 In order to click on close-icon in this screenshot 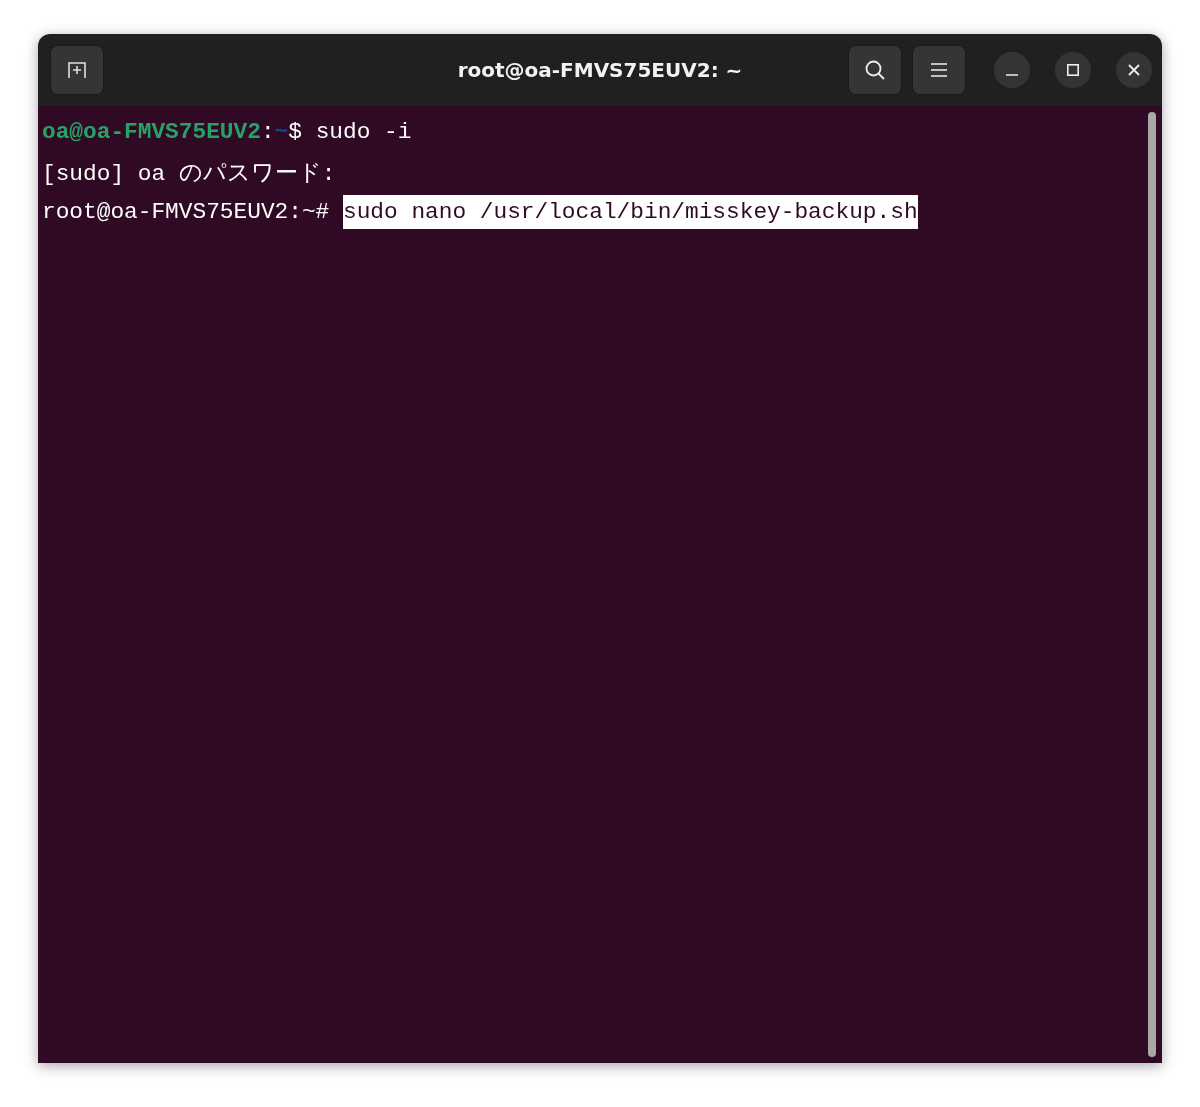, I will do `click(1134, 70)`.